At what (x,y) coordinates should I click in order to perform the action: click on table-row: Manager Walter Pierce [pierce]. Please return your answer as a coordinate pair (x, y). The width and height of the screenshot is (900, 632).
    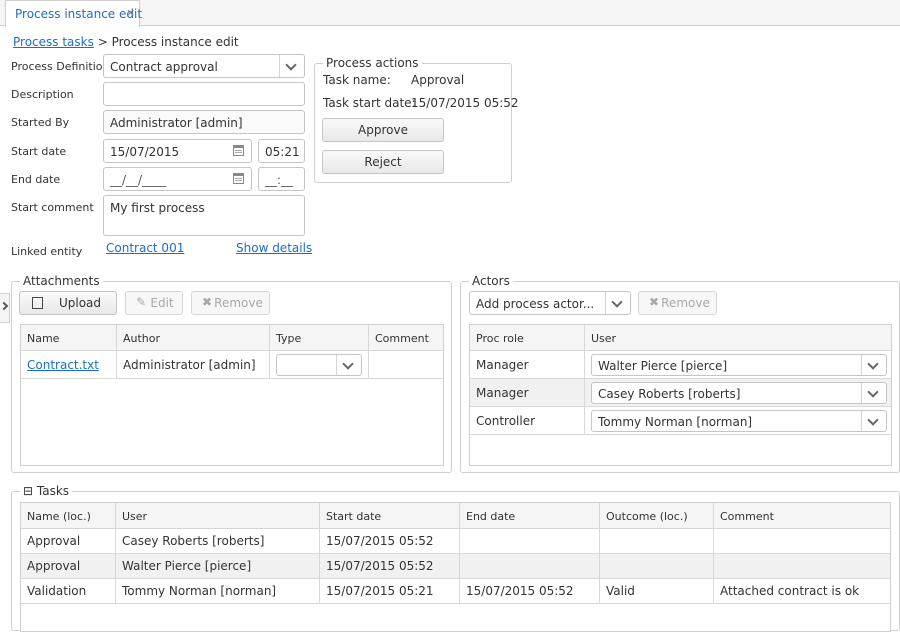
    Looking at the image, I should click on (680, 365).